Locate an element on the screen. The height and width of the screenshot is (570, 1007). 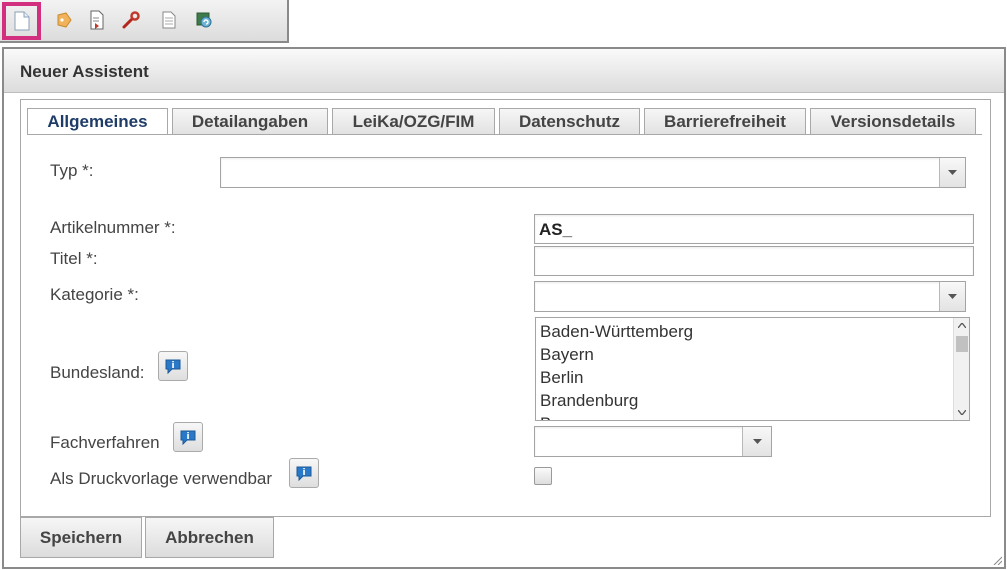
new-document-button is located at coordinates (21, 21).